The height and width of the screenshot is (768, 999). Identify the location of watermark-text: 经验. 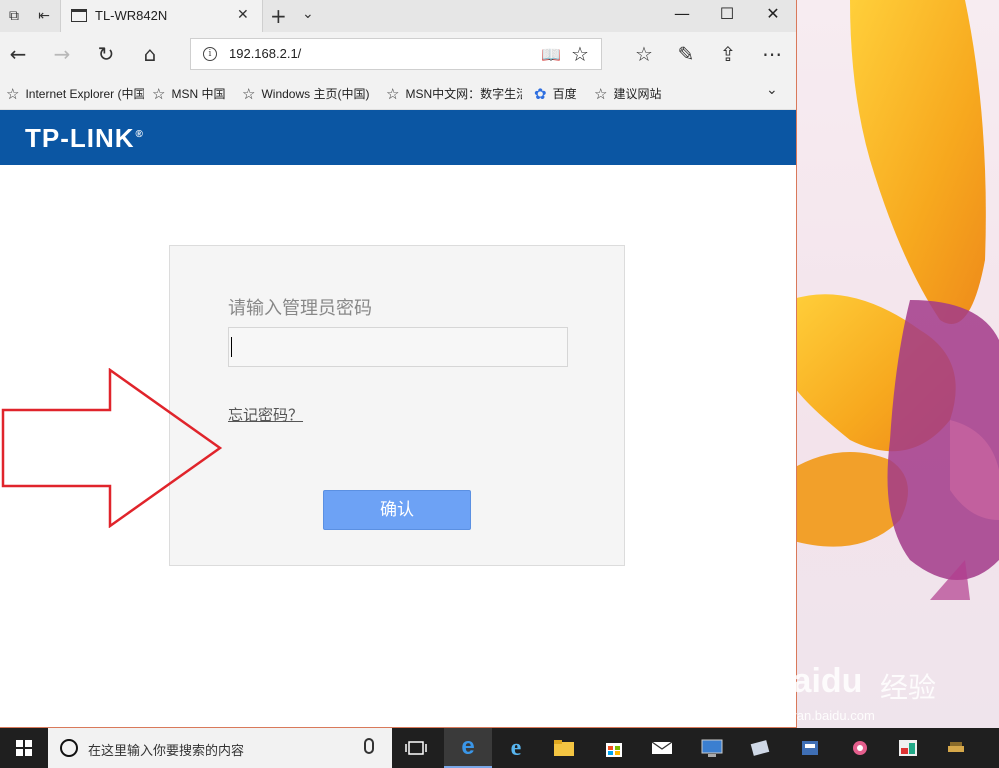
(908, 687).